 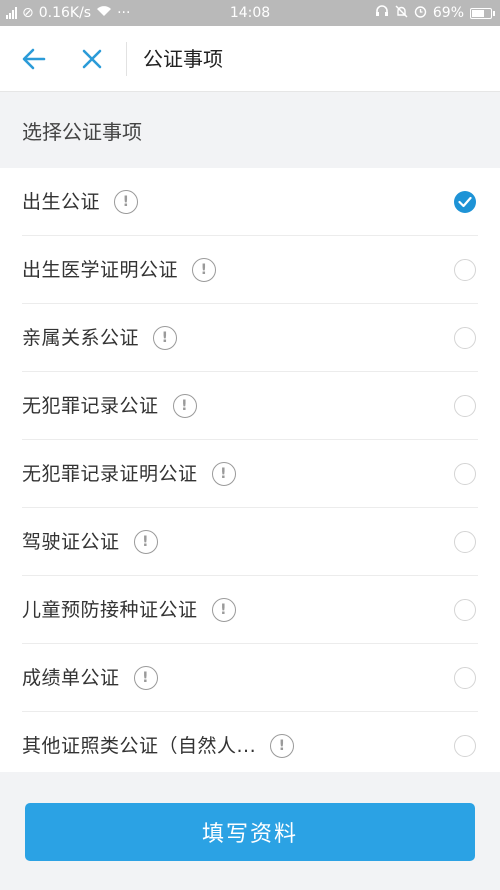 I want to click on list-item: 儿童预防接种证公证!, so click(x=250, y=610).